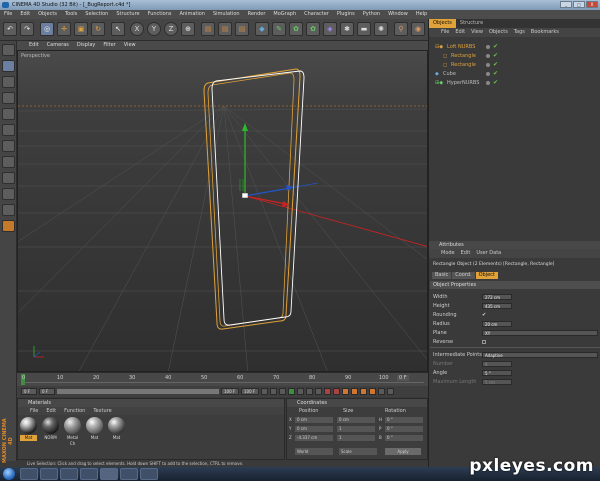 This screenshot has width=600, height=481. Describe the element at coordinates (72, 431) in the screenshot. I see `material-swatch: Metal Ch` at that location.